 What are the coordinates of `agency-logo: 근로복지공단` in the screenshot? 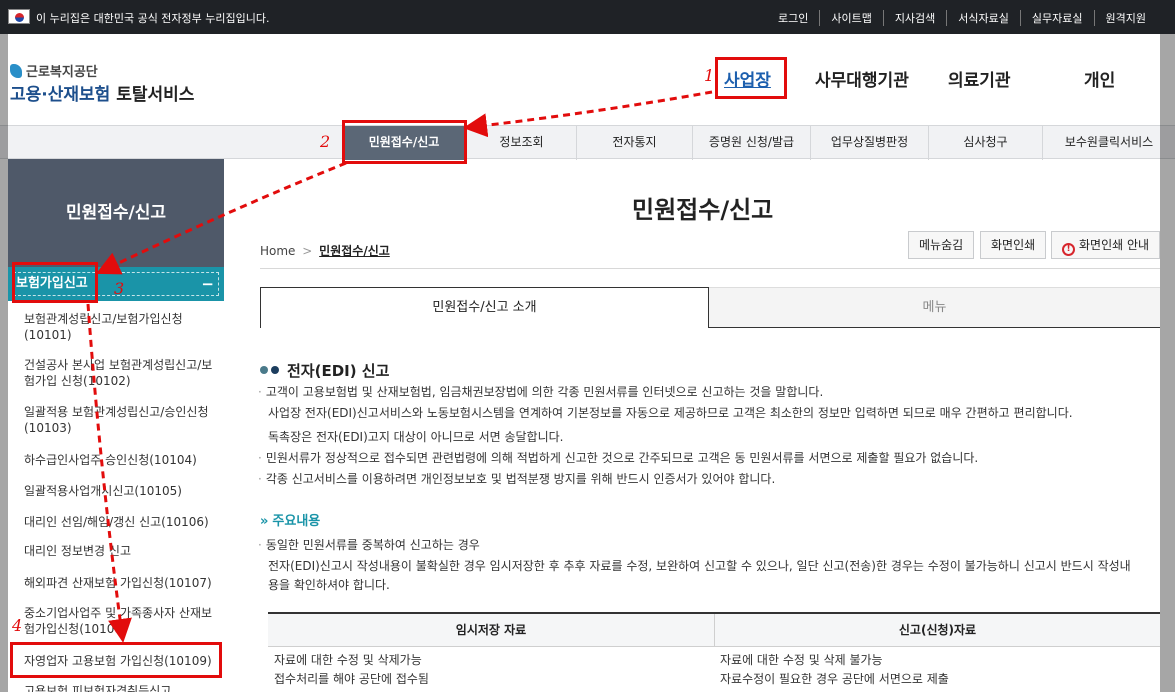 It's located at (54, 70).